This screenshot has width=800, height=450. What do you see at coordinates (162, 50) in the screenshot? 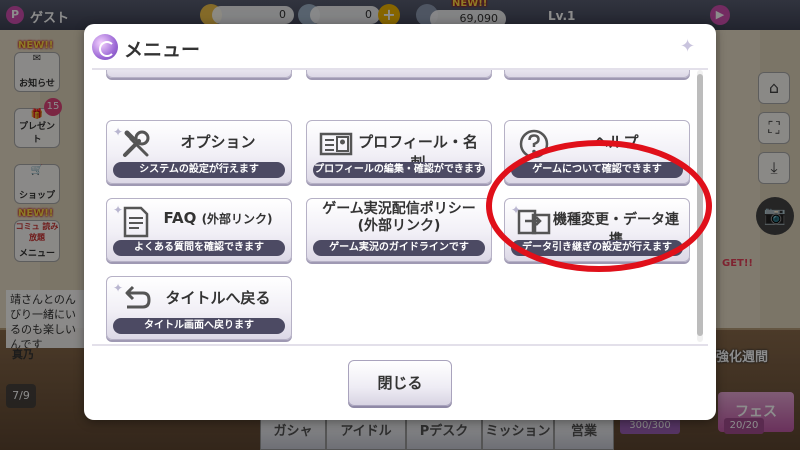
I see `dialog-title: メニュー` at bounding box center [162, 50].